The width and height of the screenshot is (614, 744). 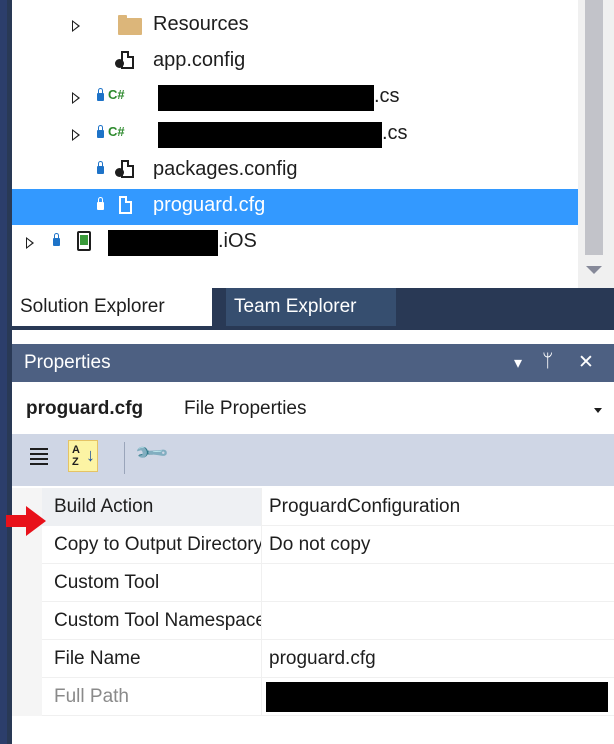 What do you see at coordinates (26, 521) in the screenshot?
I see `red-arrow-annotation-icon` at bounding box center [26, 521].